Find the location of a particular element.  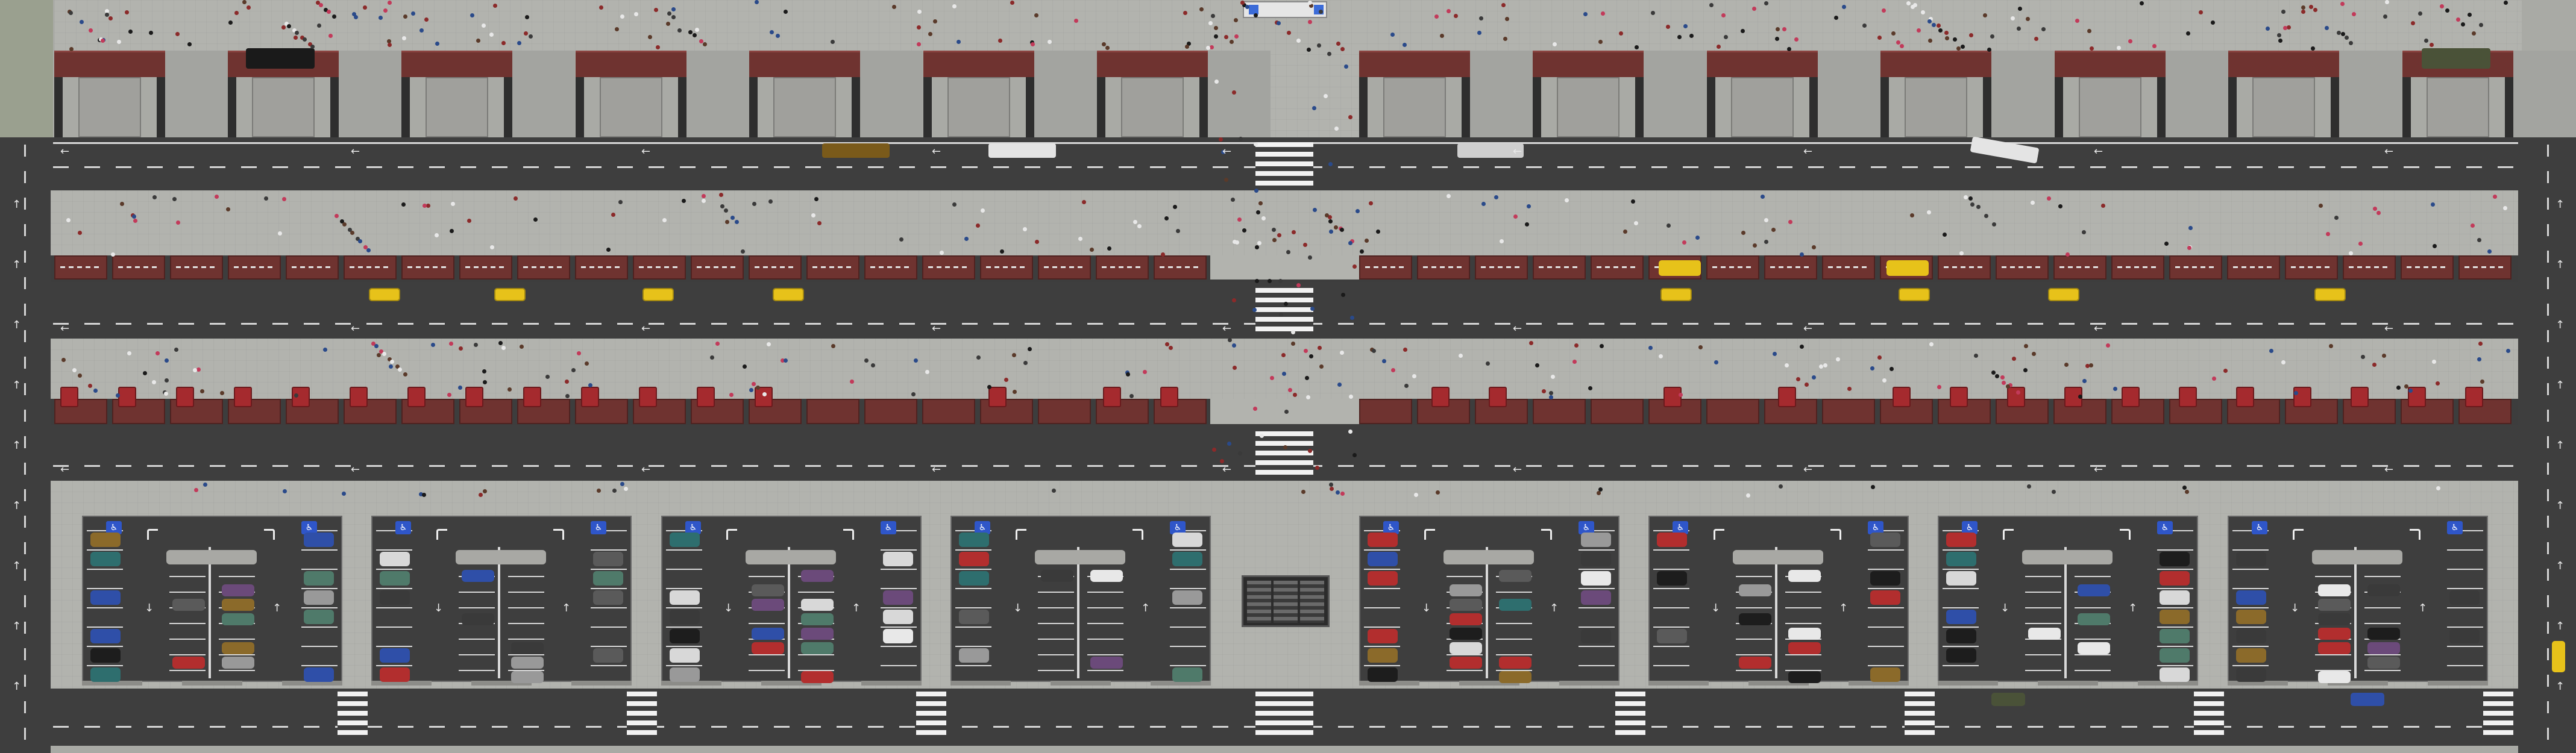

bus is located at coordinates (1022, 151).